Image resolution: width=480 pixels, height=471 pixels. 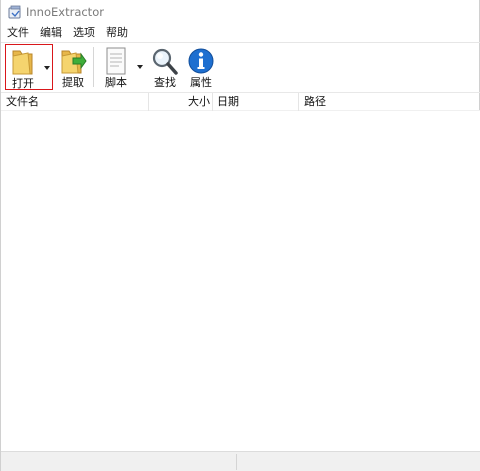 What do you see at coordinates (201, 82) in the screenshot?
I see `properties-label: 属性` at bounding box center [201, 82].